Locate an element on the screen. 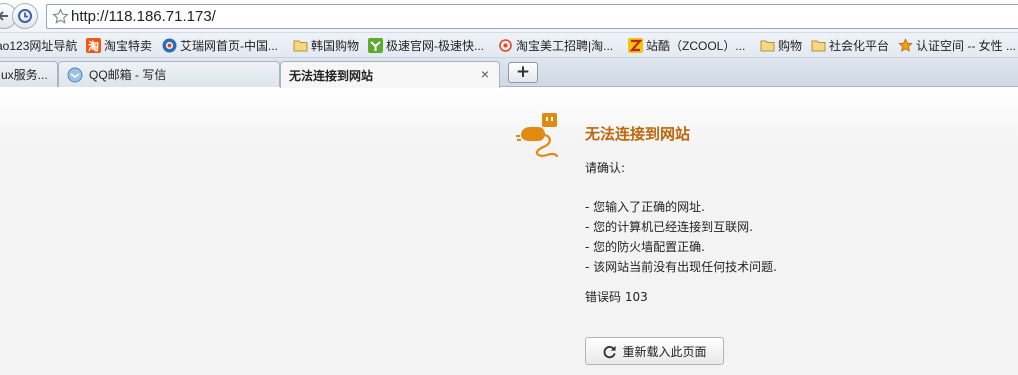 This screenshot has height=375, width=1018. error-title: 无法连接到网站 is located at coordinates (638, 134).